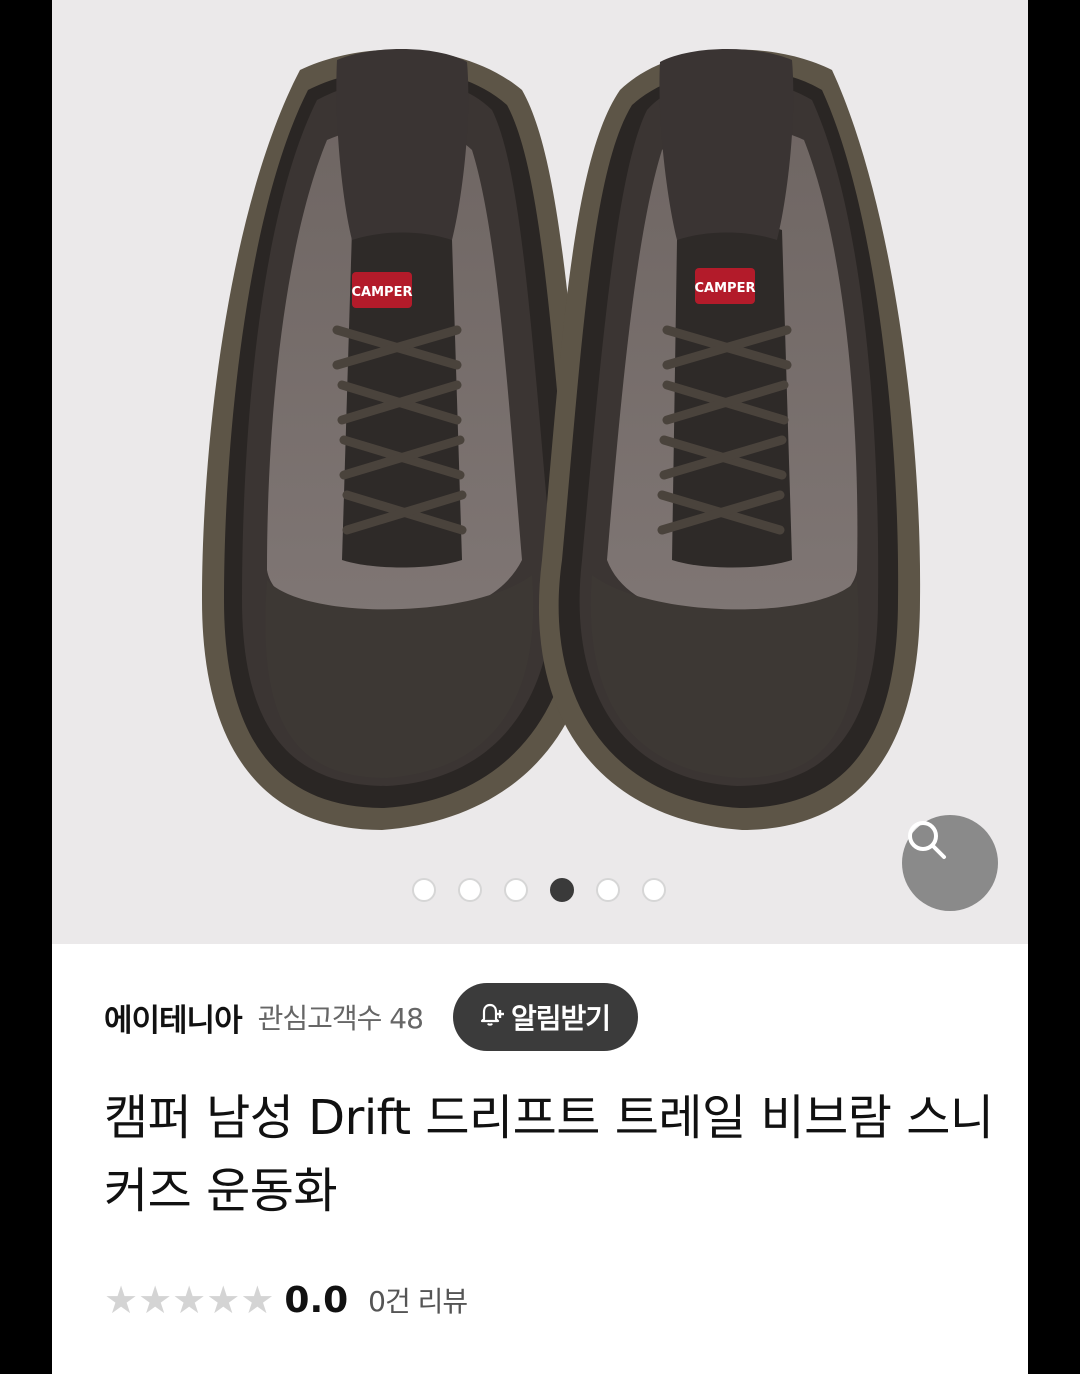 This screenshot has width=1080, height=1374. I want to click on rating-row: ★ ★ ★ ★ ★ 0.0 0건 리뷰, so click(286, 1300).